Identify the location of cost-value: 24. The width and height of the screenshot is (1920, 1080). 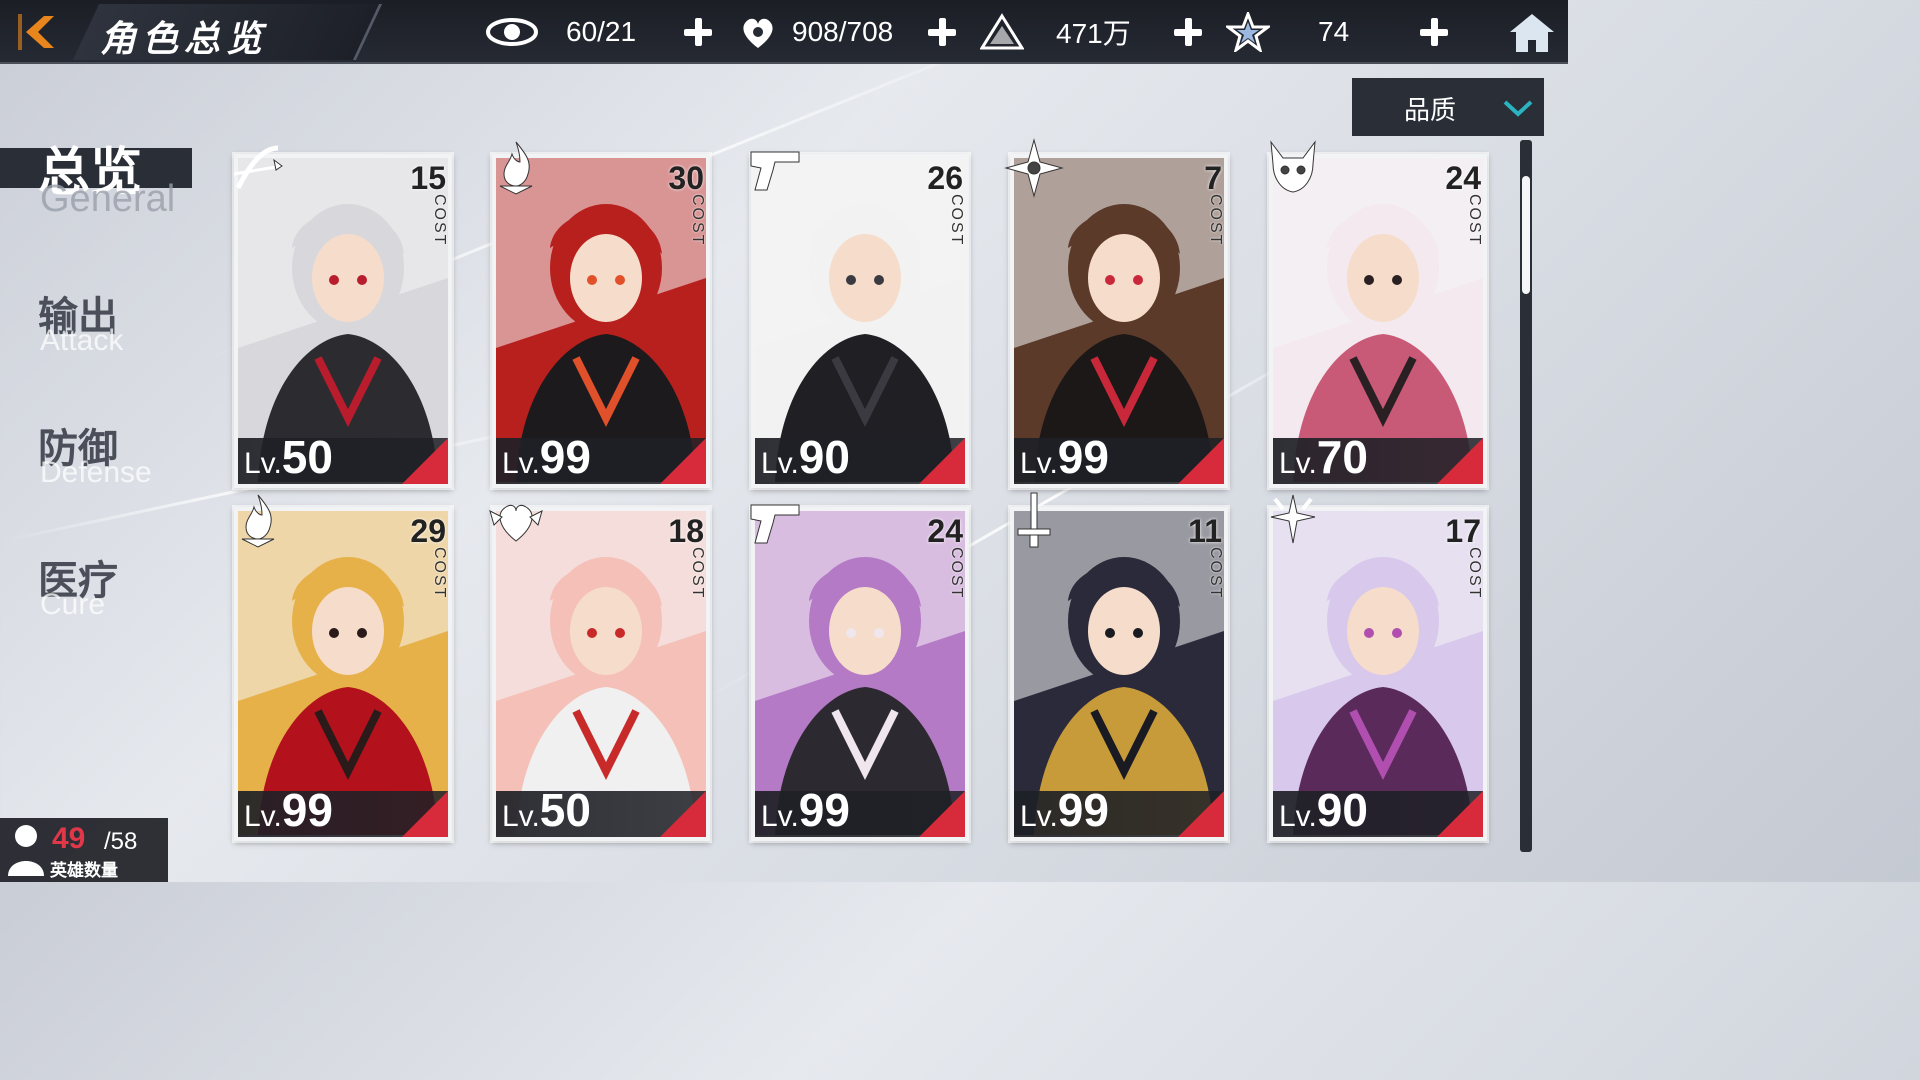
(945, 531).